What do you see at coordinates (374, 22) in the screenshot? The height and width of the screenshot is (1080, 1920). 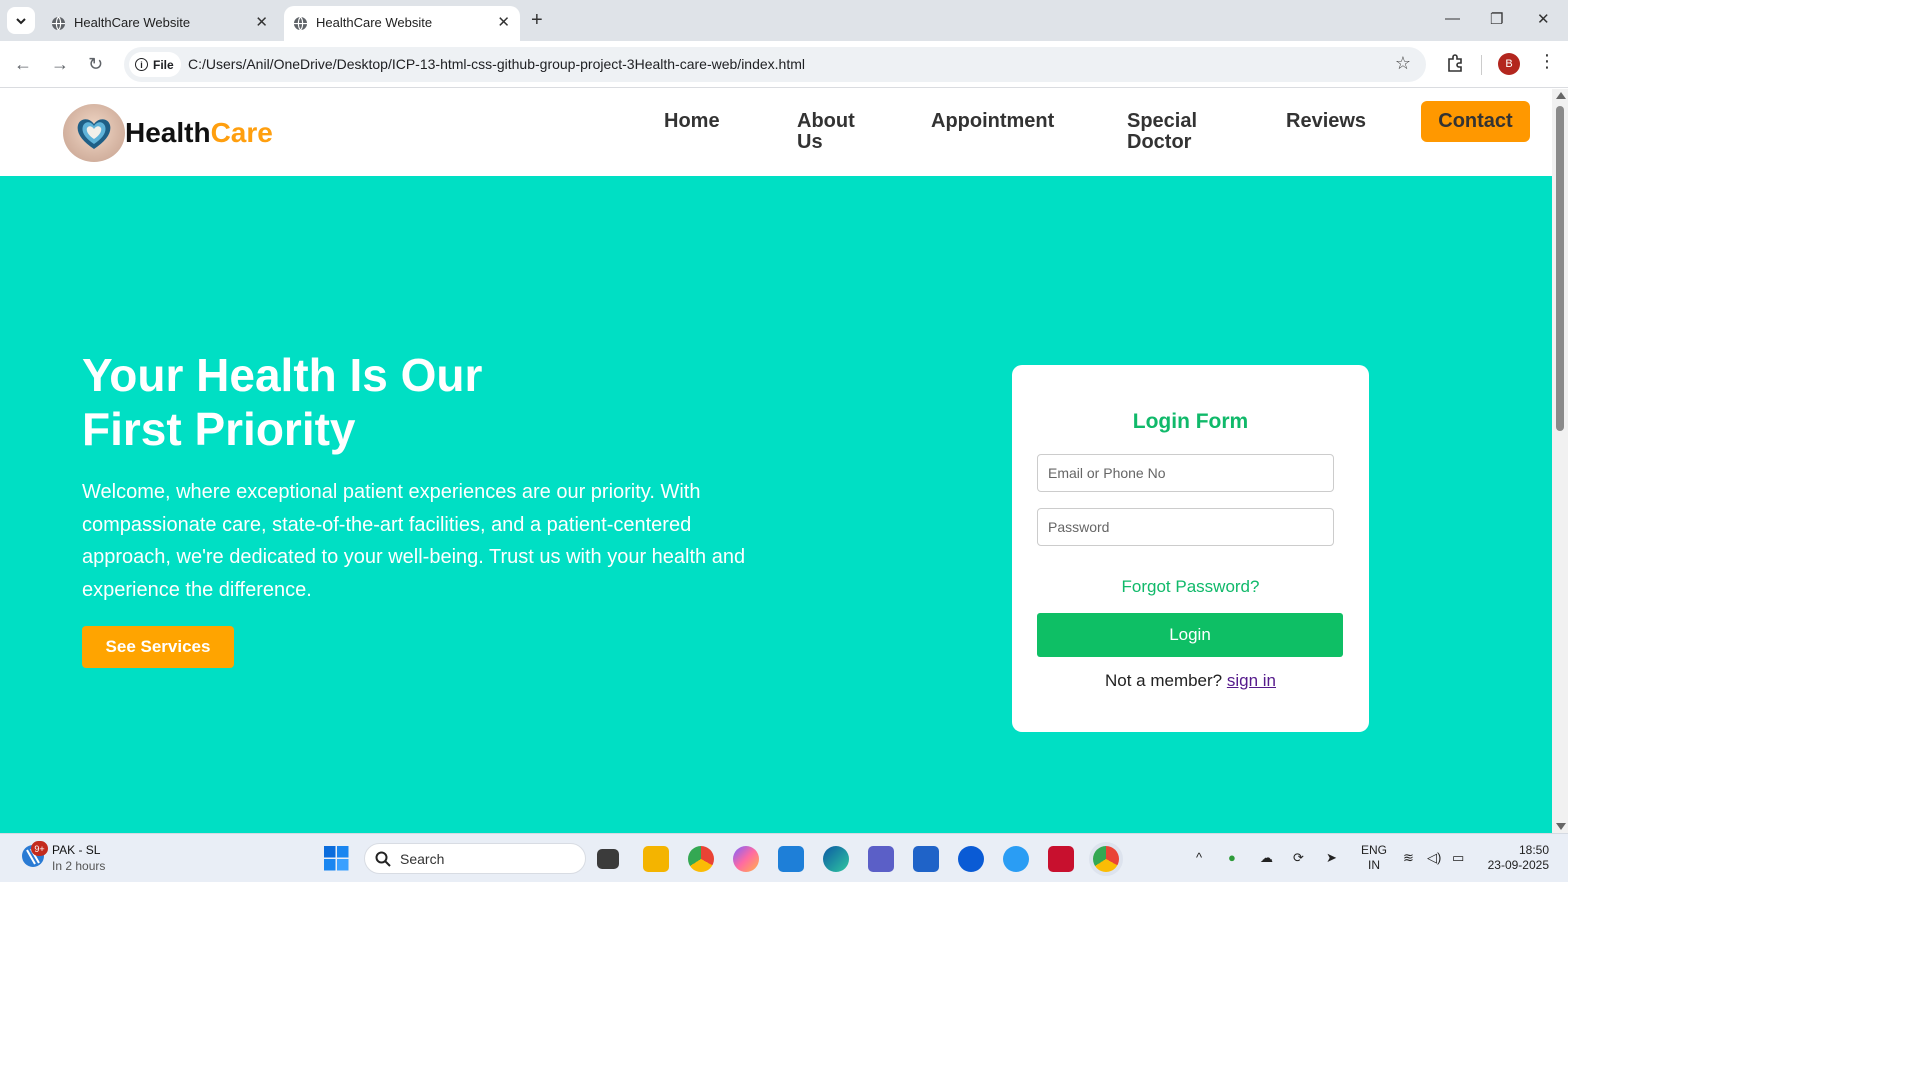 I see `tab-title: HealthCare Website` at bounding box center [374, 22].